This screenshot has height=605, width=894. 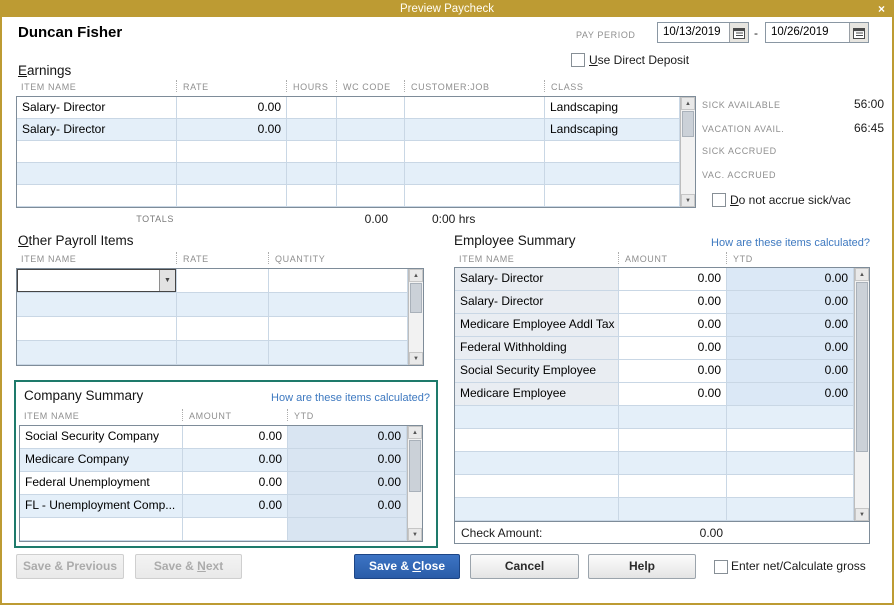 What do you see at coordinates (350, 398) in the screenshot?
I see `company-summary-help-link: How are these items calculated?` at bounding box center [350, 398].